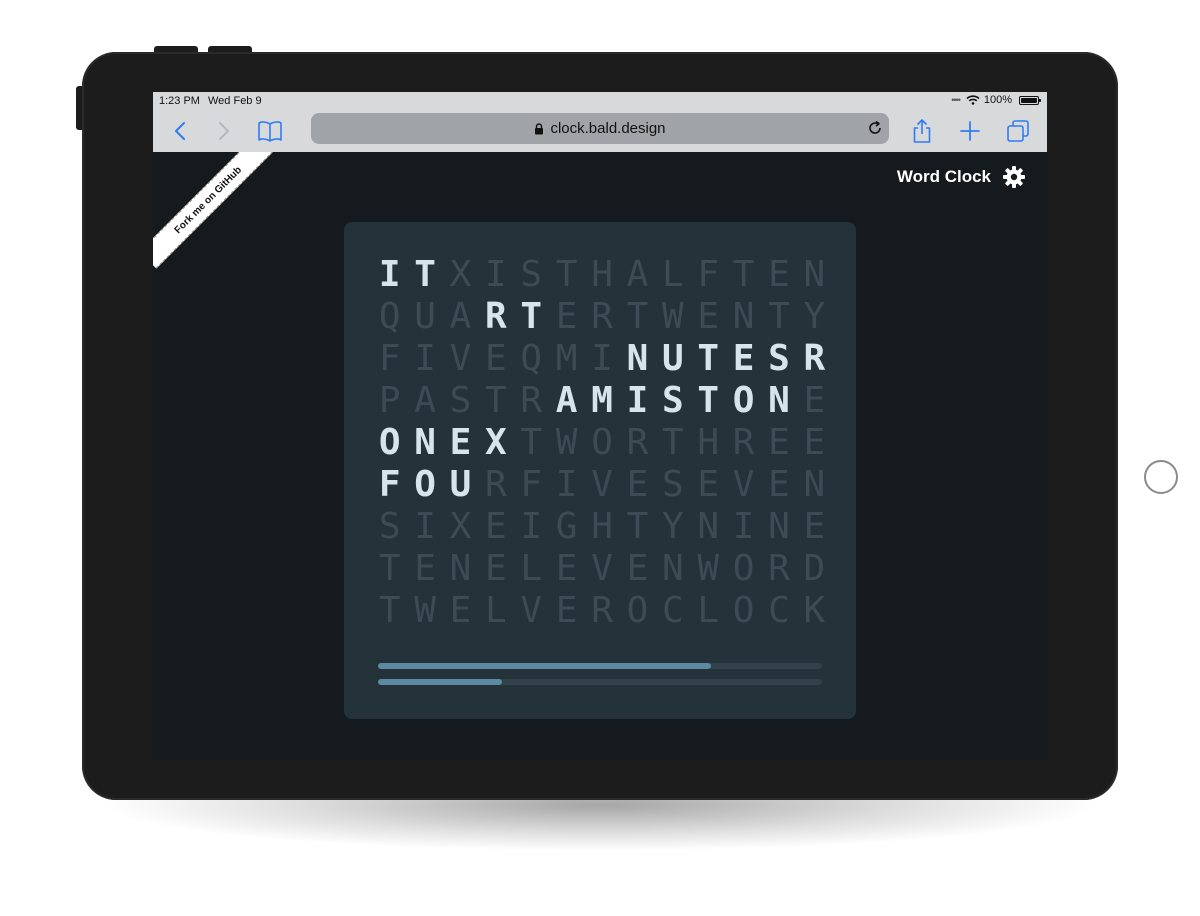 The height and width of the screenshot is (916, 1200). What do you see at coordinates (970, 131) in the screenshot?
I see `new-tab-icon` at bounding box center [970, 131].